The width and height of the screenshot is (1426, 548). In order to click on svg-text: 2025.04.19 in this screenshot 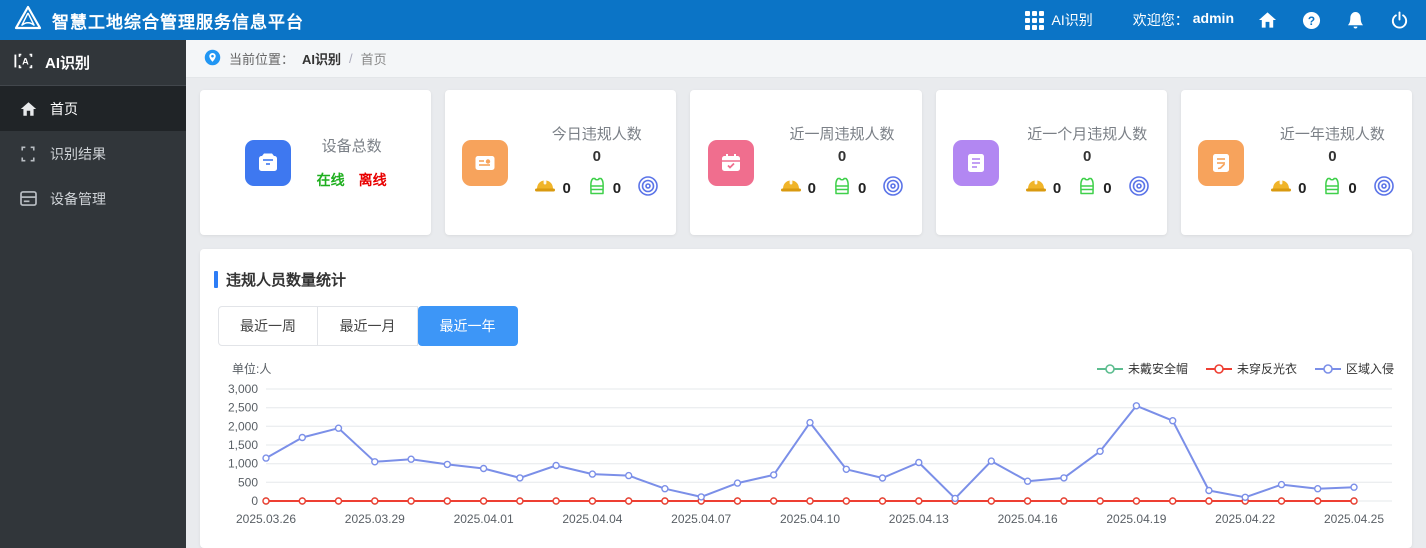, I will do `click(1136, 519)`.